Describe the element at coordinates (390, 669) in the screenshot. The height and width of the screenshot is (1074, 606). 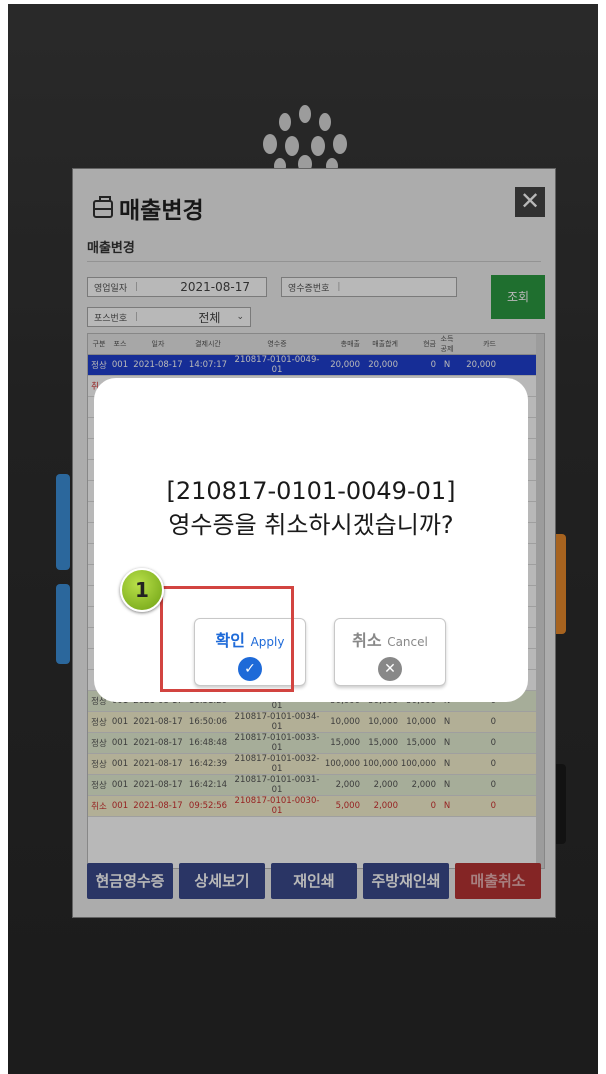
I see `x-circle-icon: ✕` at that location.